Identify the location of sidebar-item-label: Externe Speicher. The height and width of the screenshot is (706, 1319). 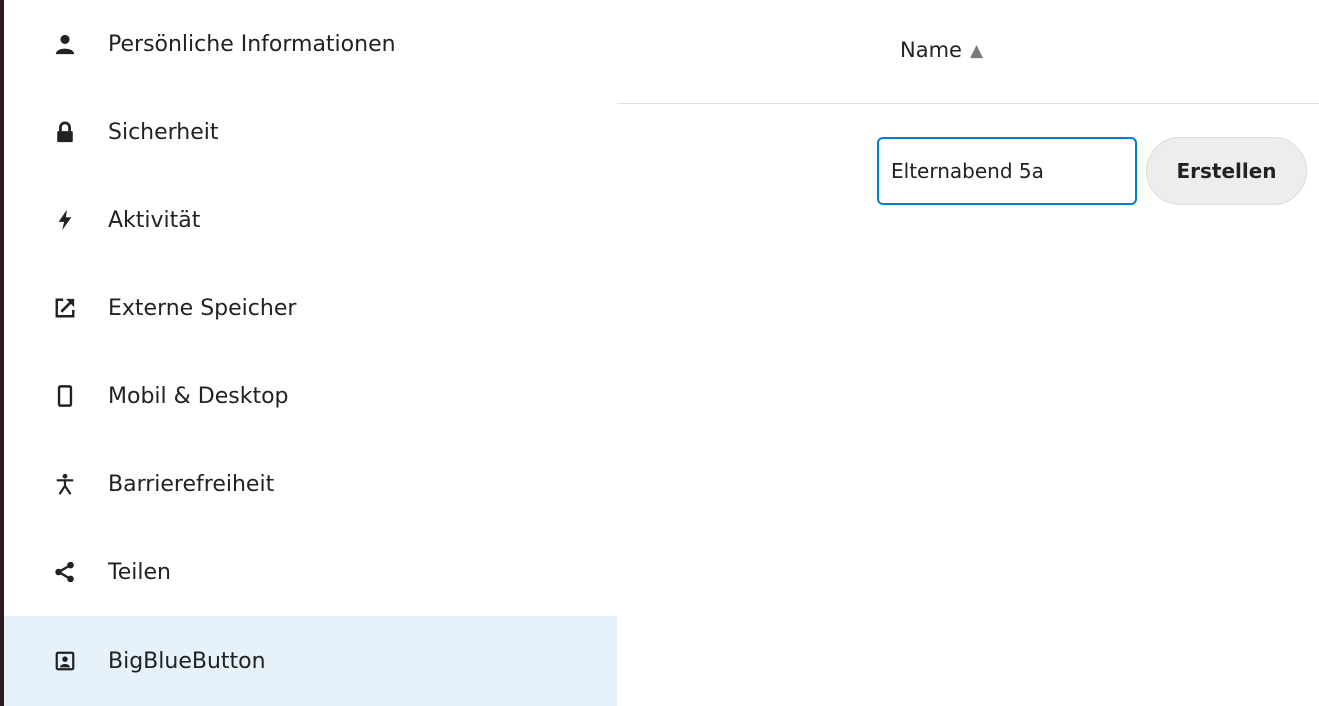
(202, 308).